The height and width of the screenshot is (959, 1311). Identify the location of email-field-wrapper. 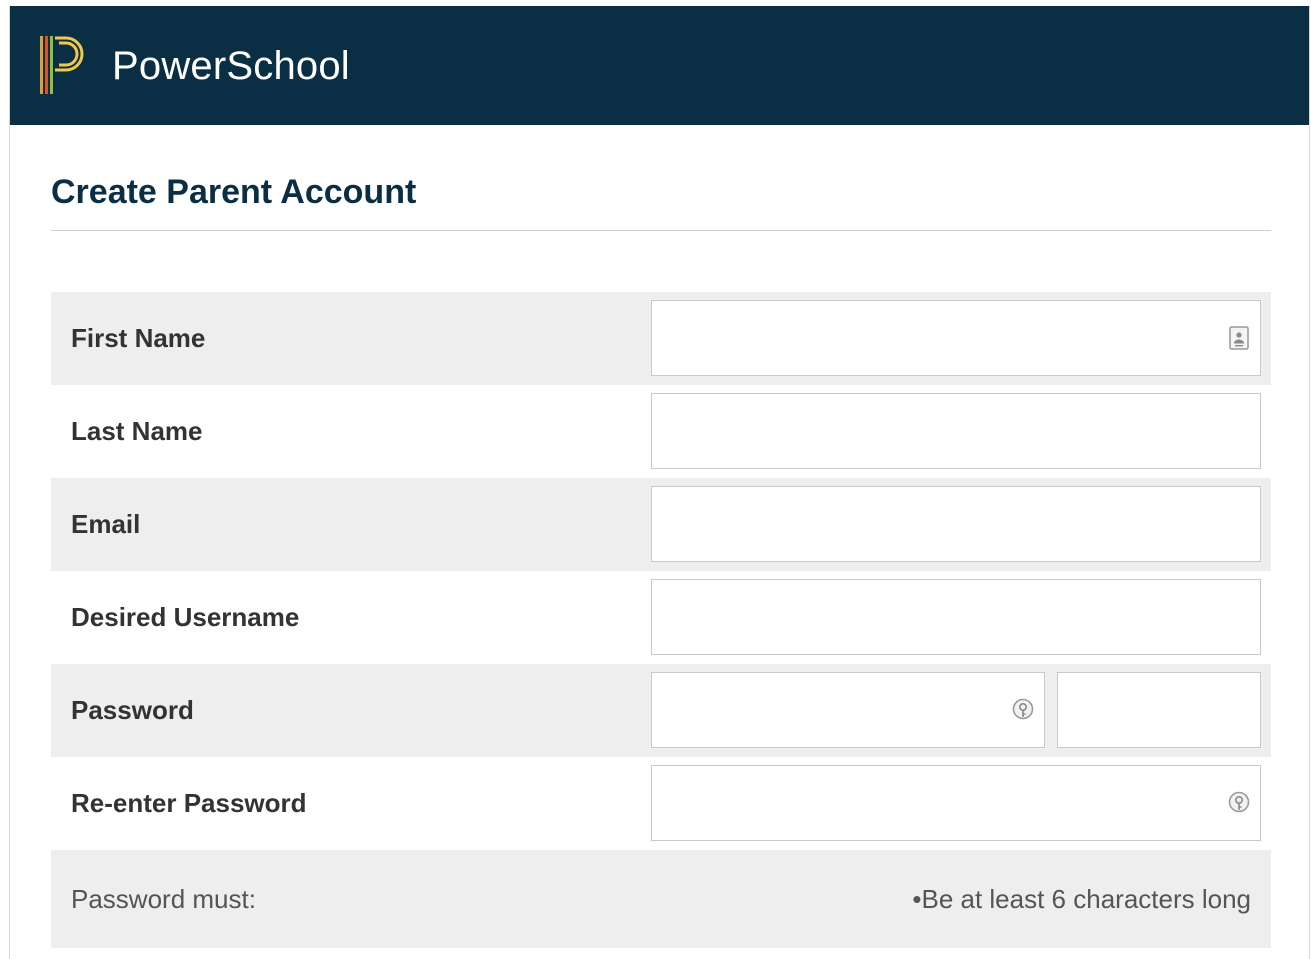
(956, 524).